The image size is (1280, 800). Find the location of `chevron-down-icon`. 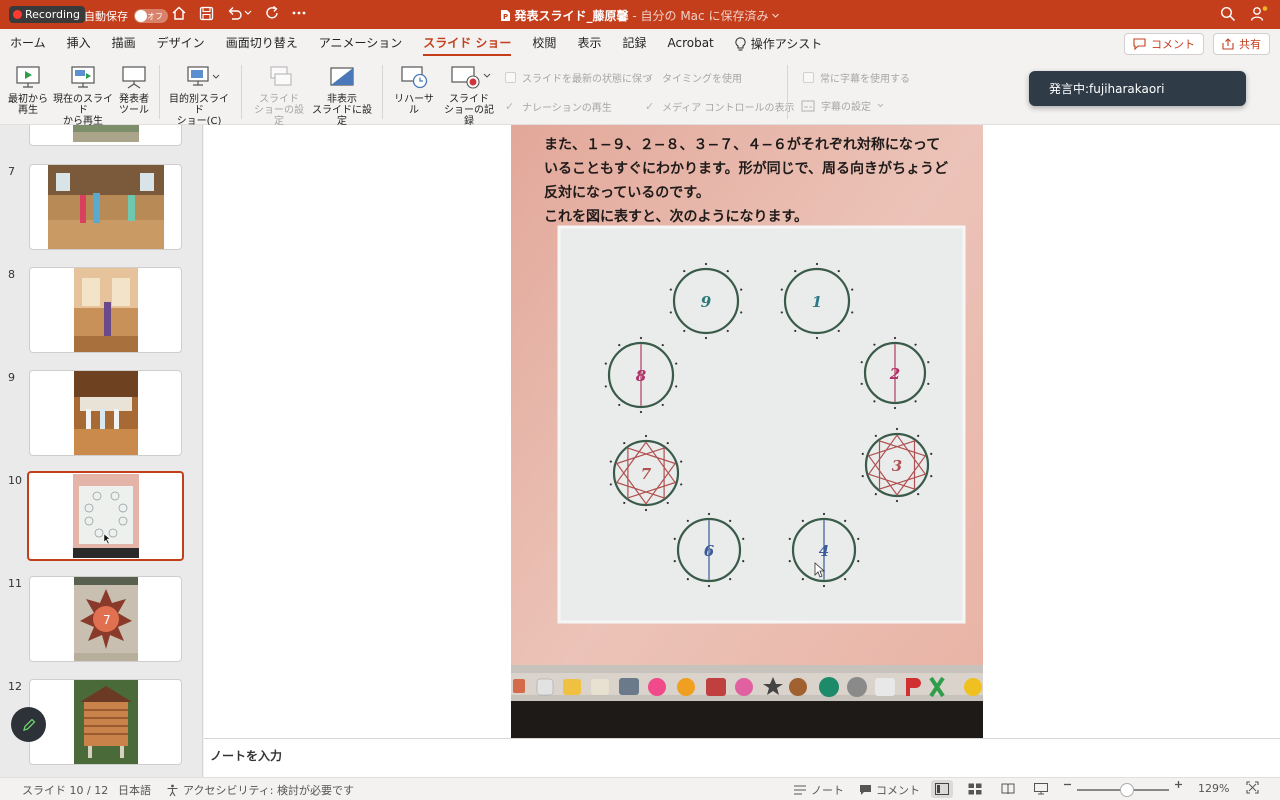

chevron-down-icon is located at coordinates (775, 15).